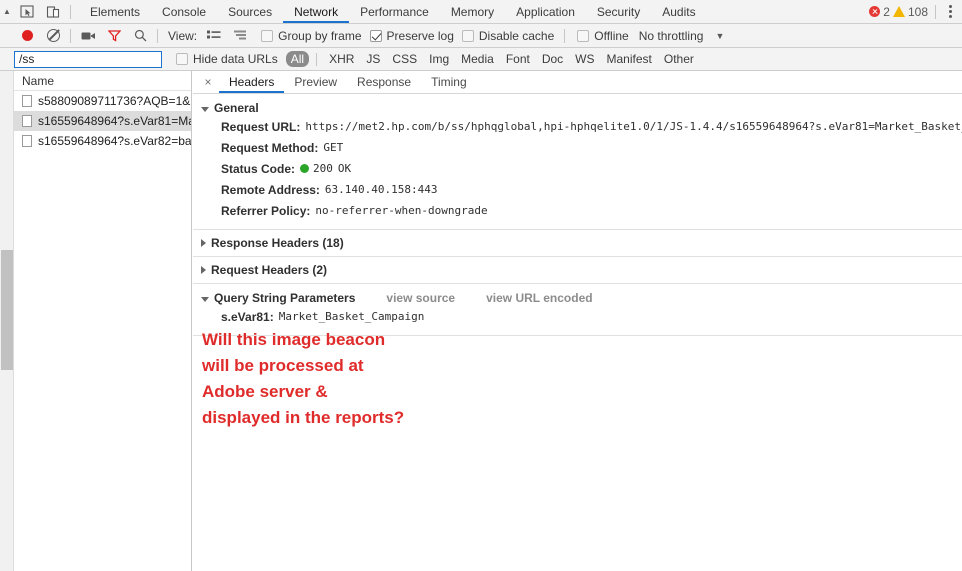  What do you see at coordinates (266, 210) in the screenshot?
I see `referrer-policy-key: Referrer Policy:` at bounding box center [266, 210].